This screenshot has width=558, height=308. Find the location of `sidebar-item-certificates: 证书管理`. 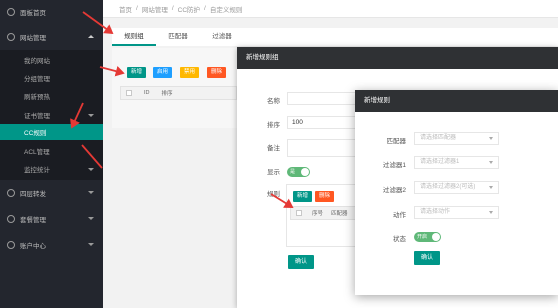

sidebar-item-certificates: 证书管理 is located at coordinates (51, 115).